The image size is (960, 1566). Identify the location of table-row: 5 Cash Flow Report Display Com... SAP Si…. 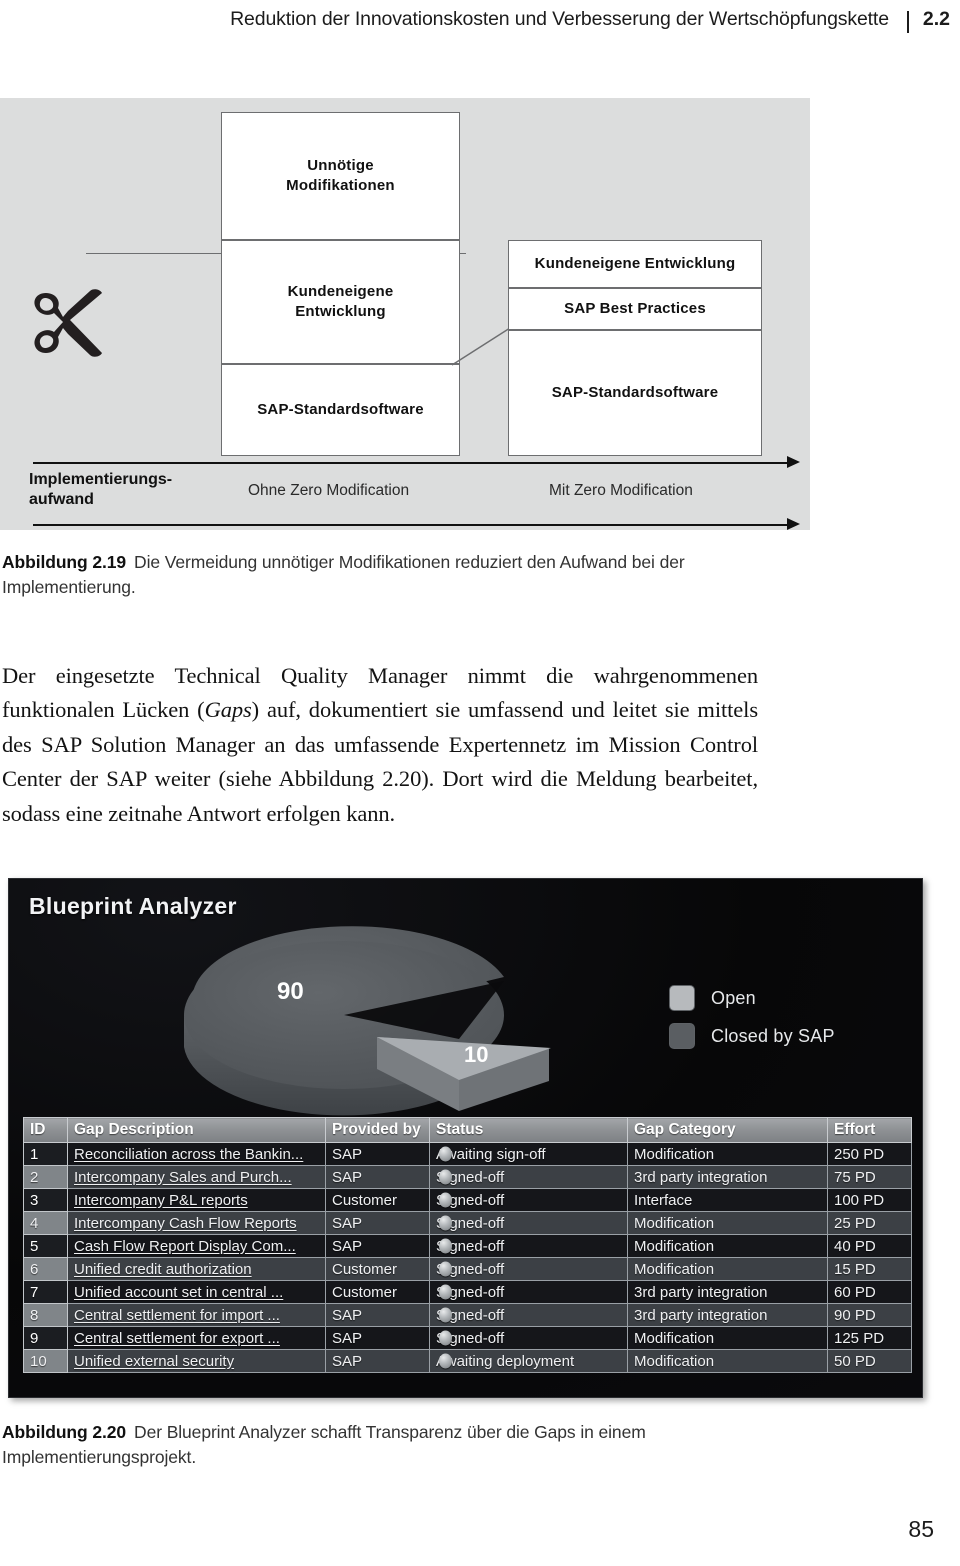
(467, 1246).